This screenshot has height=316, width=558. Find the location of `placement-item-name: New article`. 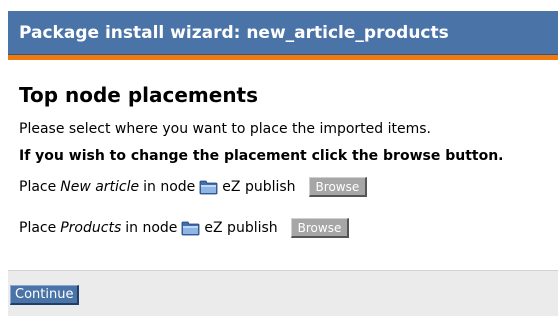

placement-item-name: New article is located at coordinates (100, 187).